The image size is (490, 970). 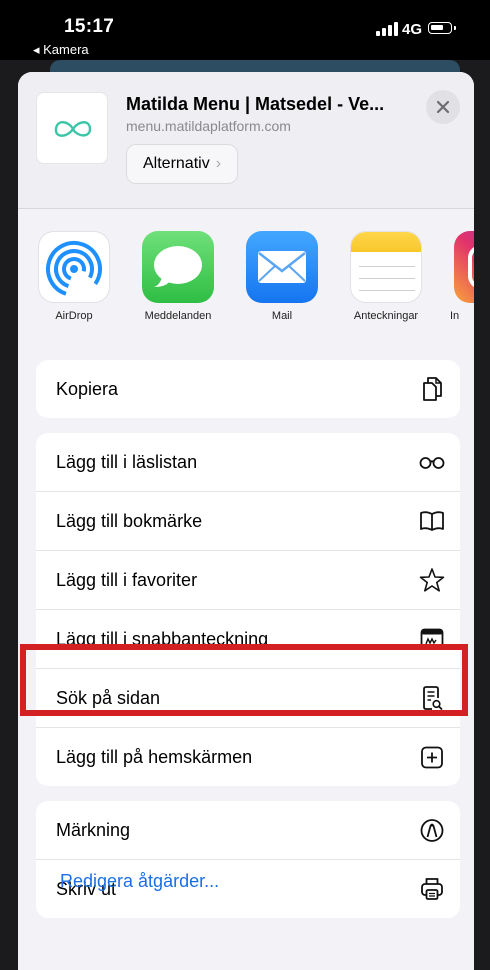 I want to click on copy-icon, so click(x=432, y=389).